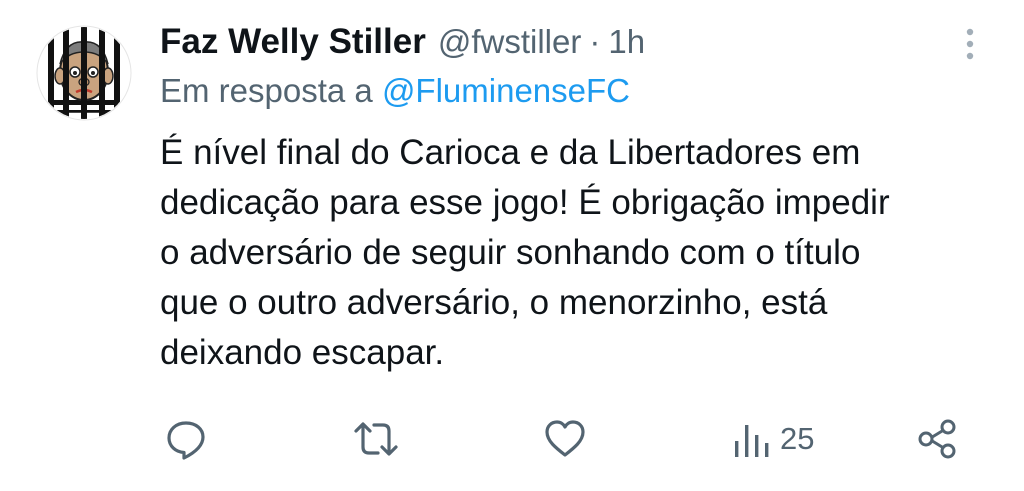  Describe the element at coordinates (752, 441) in the screenshot. I see `bar-chart-icon` at that location.